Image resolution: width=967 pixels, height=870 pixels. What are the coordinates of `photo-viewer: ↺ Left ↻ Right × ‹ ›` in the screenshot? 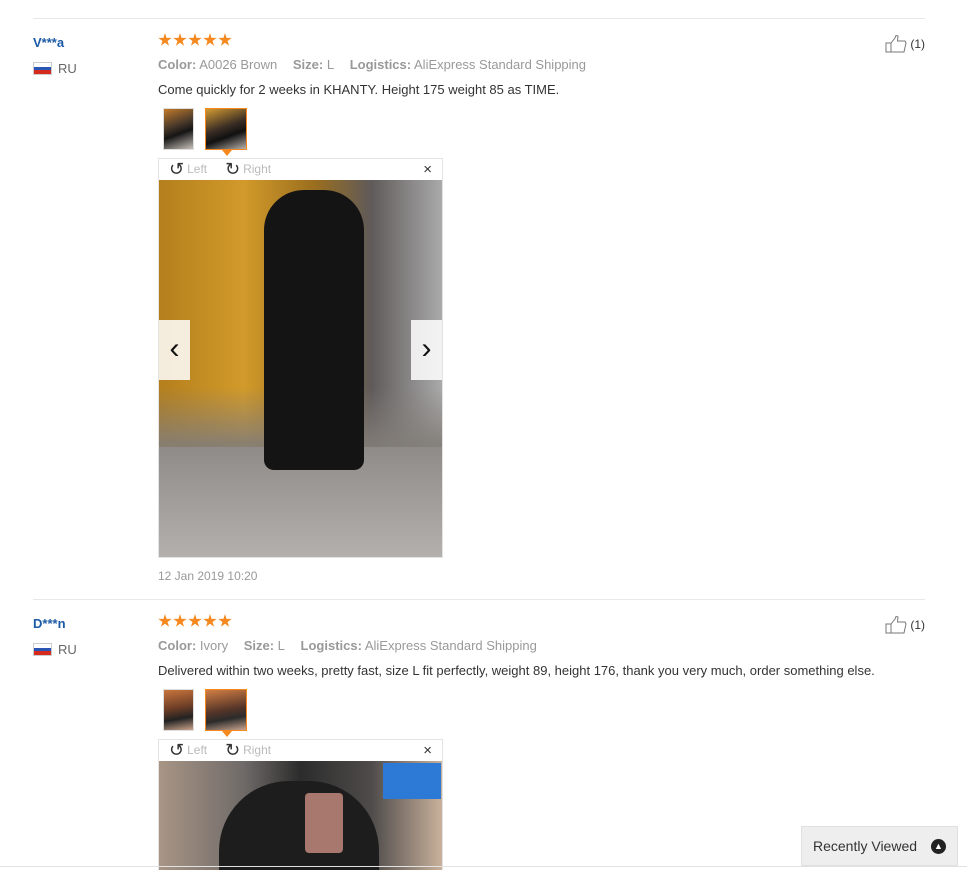 It's located at (300, 358).